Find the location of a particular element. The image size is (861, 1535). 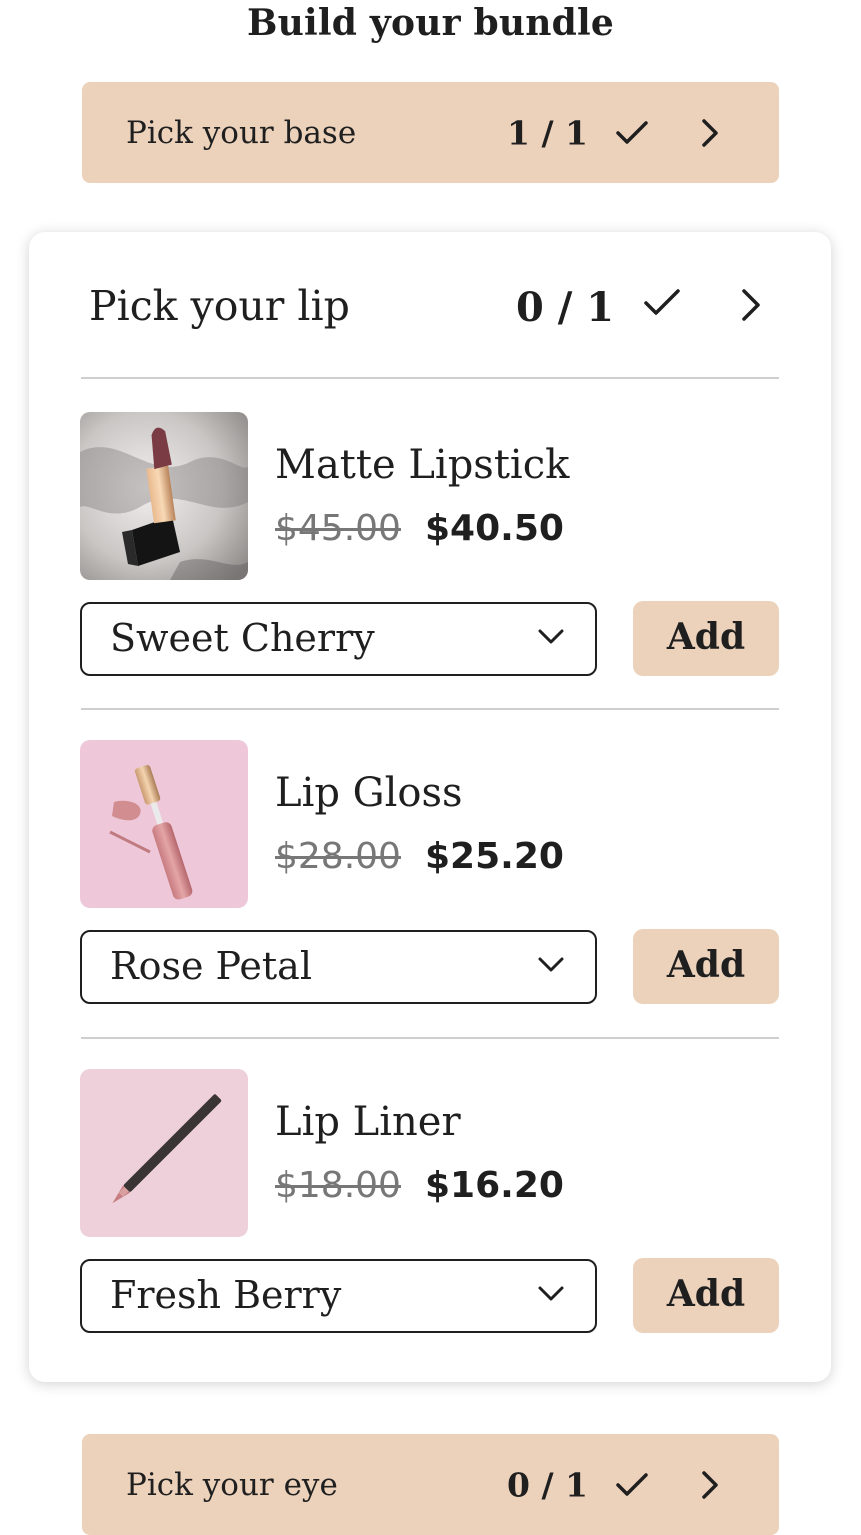

step-base-label: Pick your base is located at coordinates (241, 132).